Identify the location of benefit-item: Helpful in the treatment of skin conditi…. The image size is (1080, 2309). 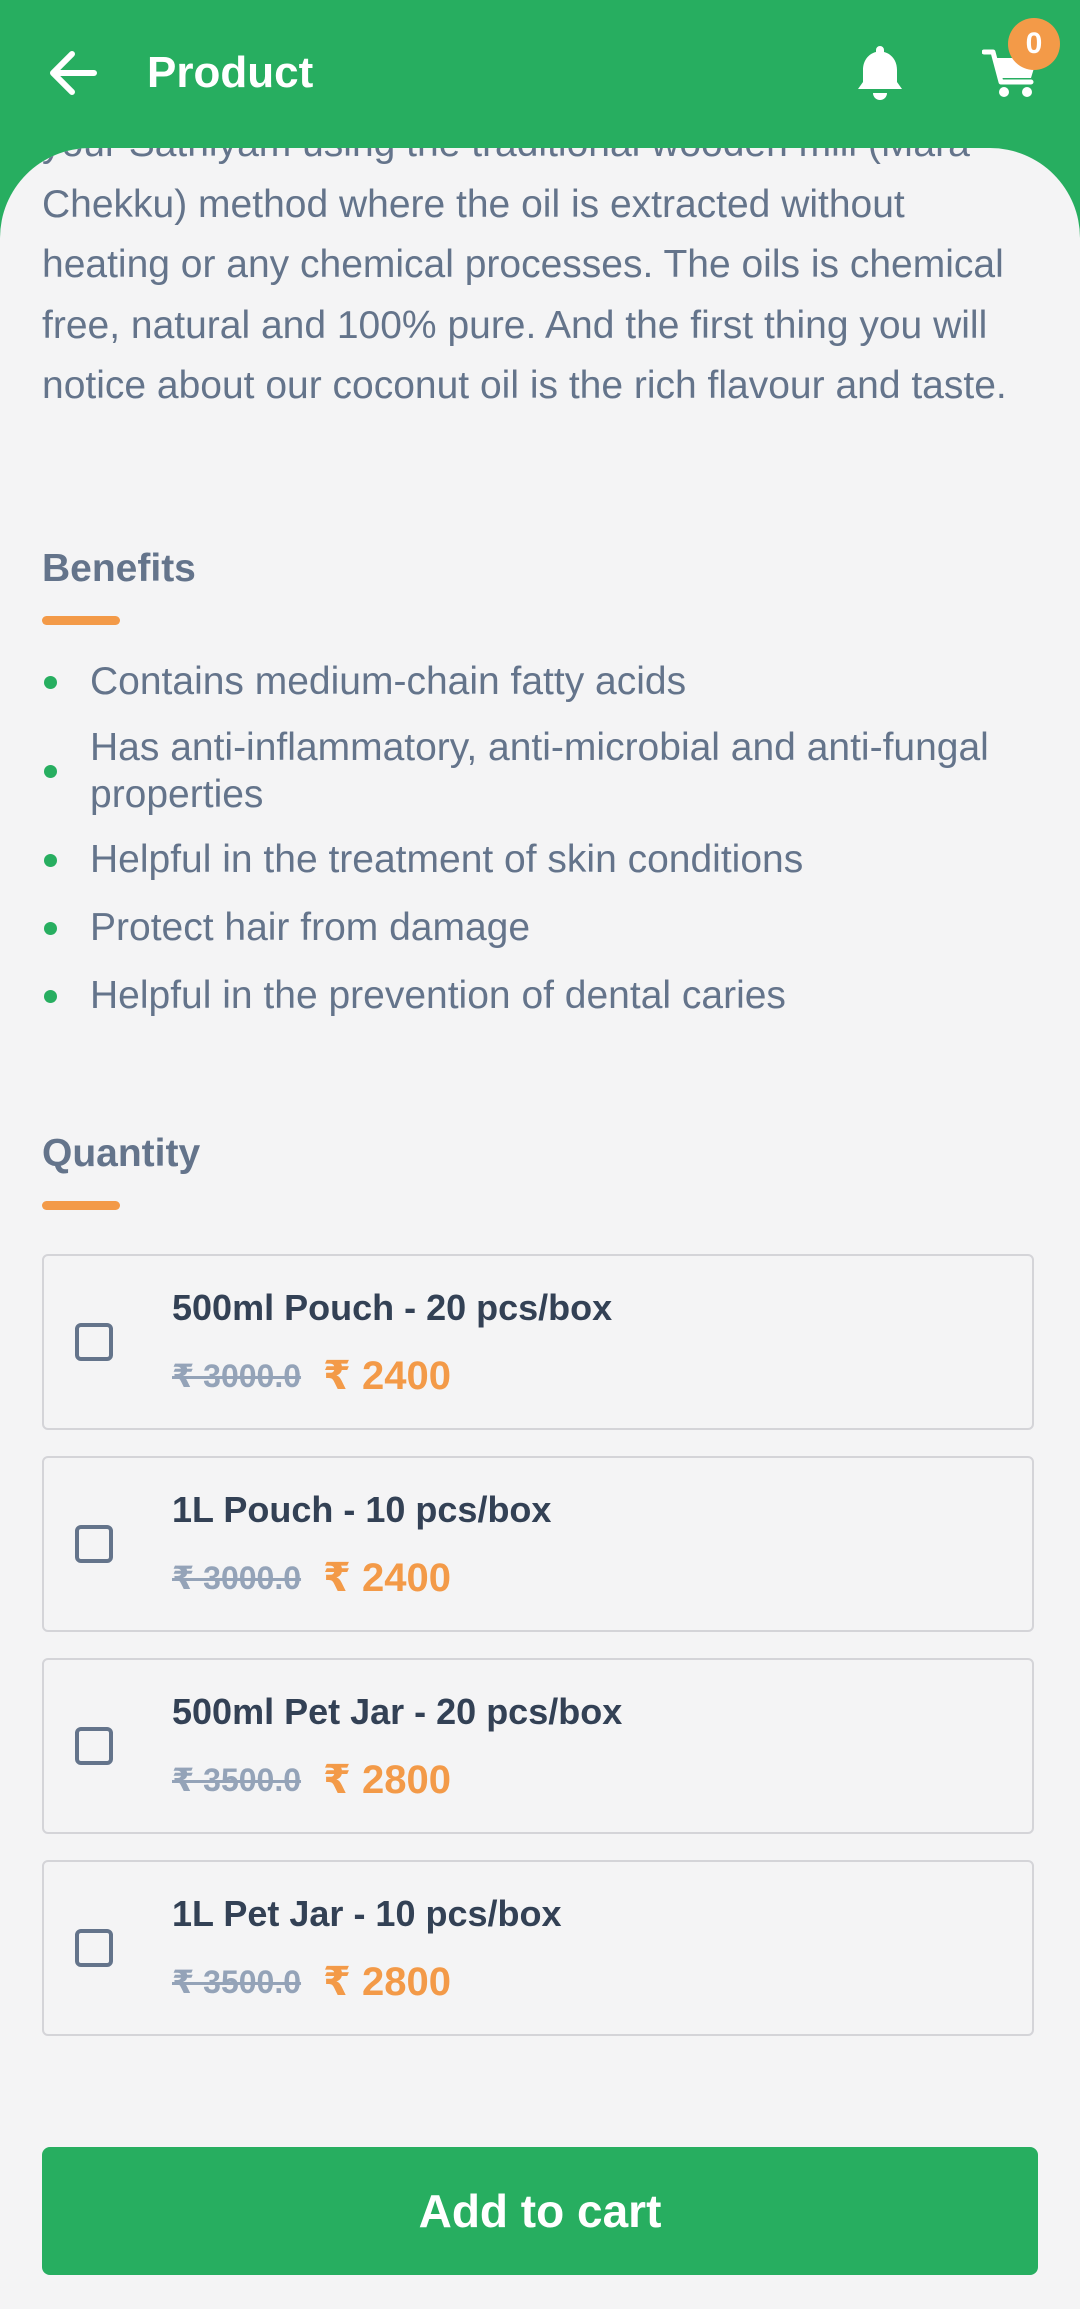
(542, 860).